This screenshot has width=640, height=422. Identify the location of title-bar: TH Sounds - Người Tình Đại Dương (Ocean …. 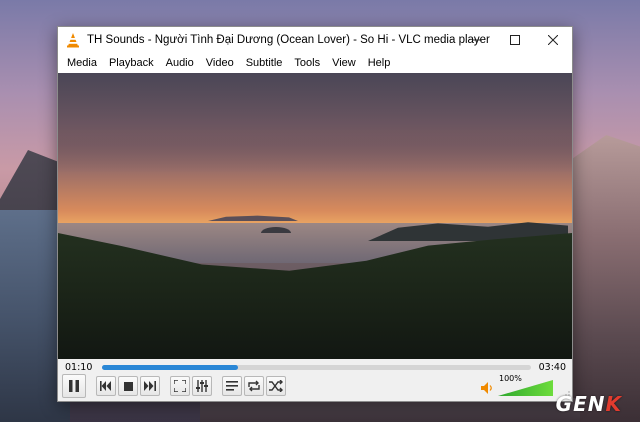
(315, 40).